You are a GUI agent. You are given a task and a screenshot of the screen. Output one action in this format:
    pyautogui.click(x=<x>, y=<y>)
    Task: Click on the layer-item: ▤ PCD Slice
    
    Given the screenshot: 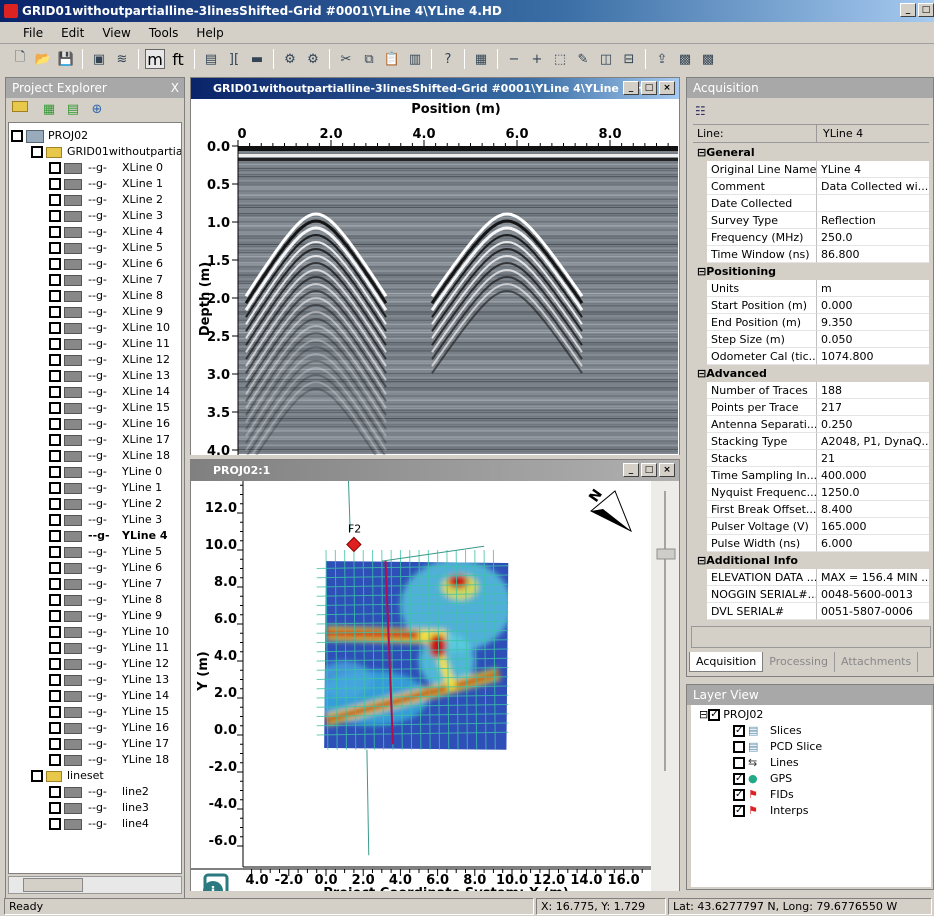 What is the action you would take?
    pyautogui.click(x=777, y=747)
    